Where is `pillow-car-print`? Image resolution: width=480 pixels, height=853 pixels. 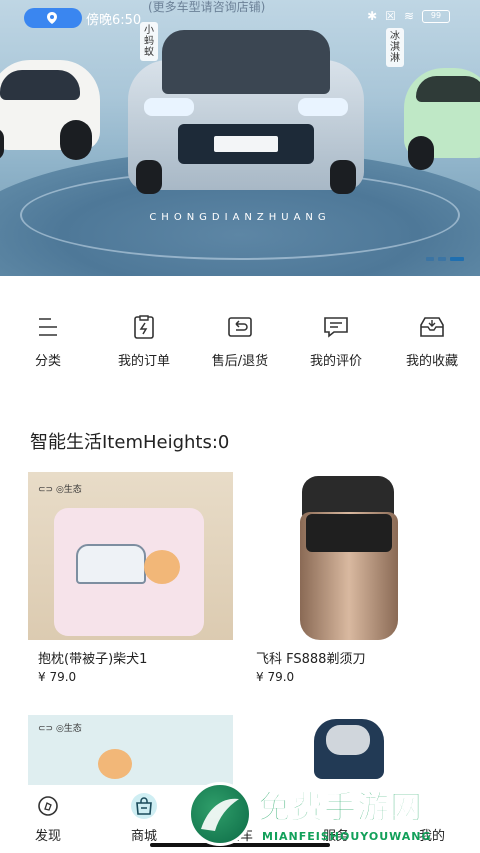 pillow-car-print is located at coordinates (111, 564).